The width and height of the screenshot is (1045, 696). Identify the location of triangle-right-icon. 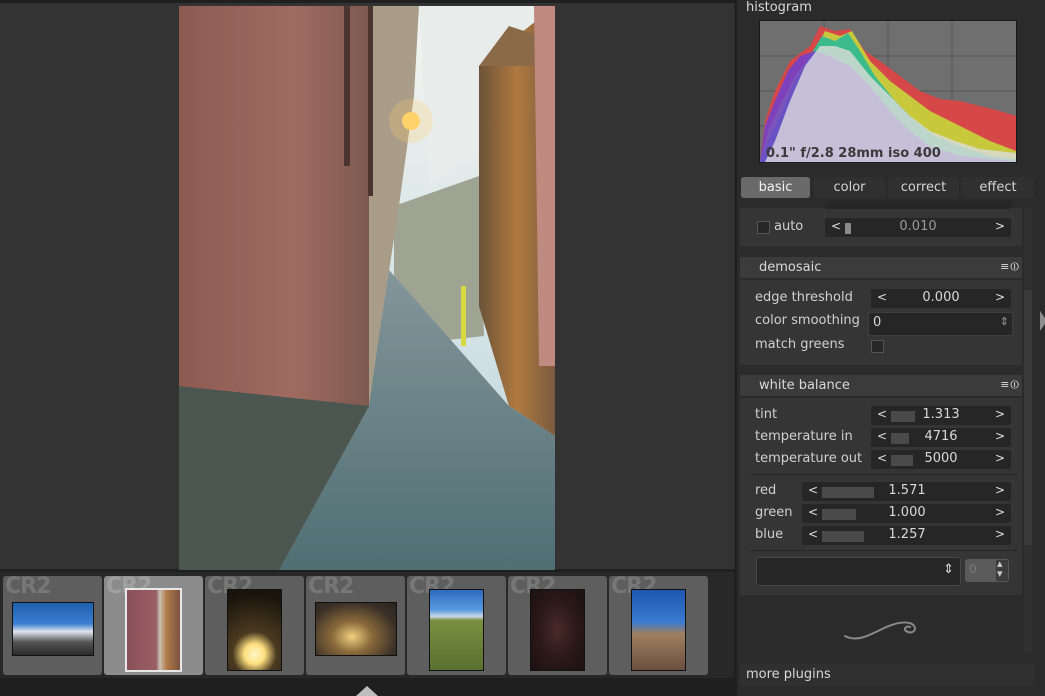
(1042, 321).